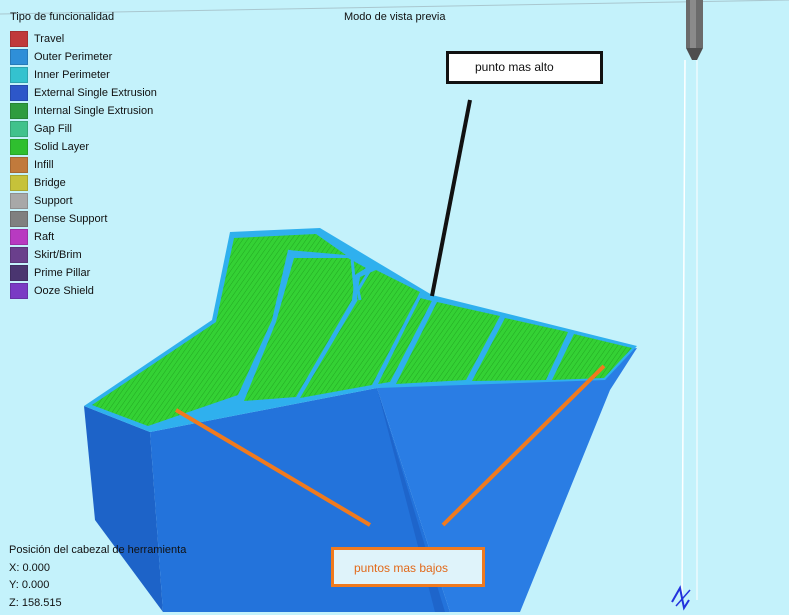  Describe the element at coordinates (694, 30) in the screenshot. I see `nozzle-icon` at that location.